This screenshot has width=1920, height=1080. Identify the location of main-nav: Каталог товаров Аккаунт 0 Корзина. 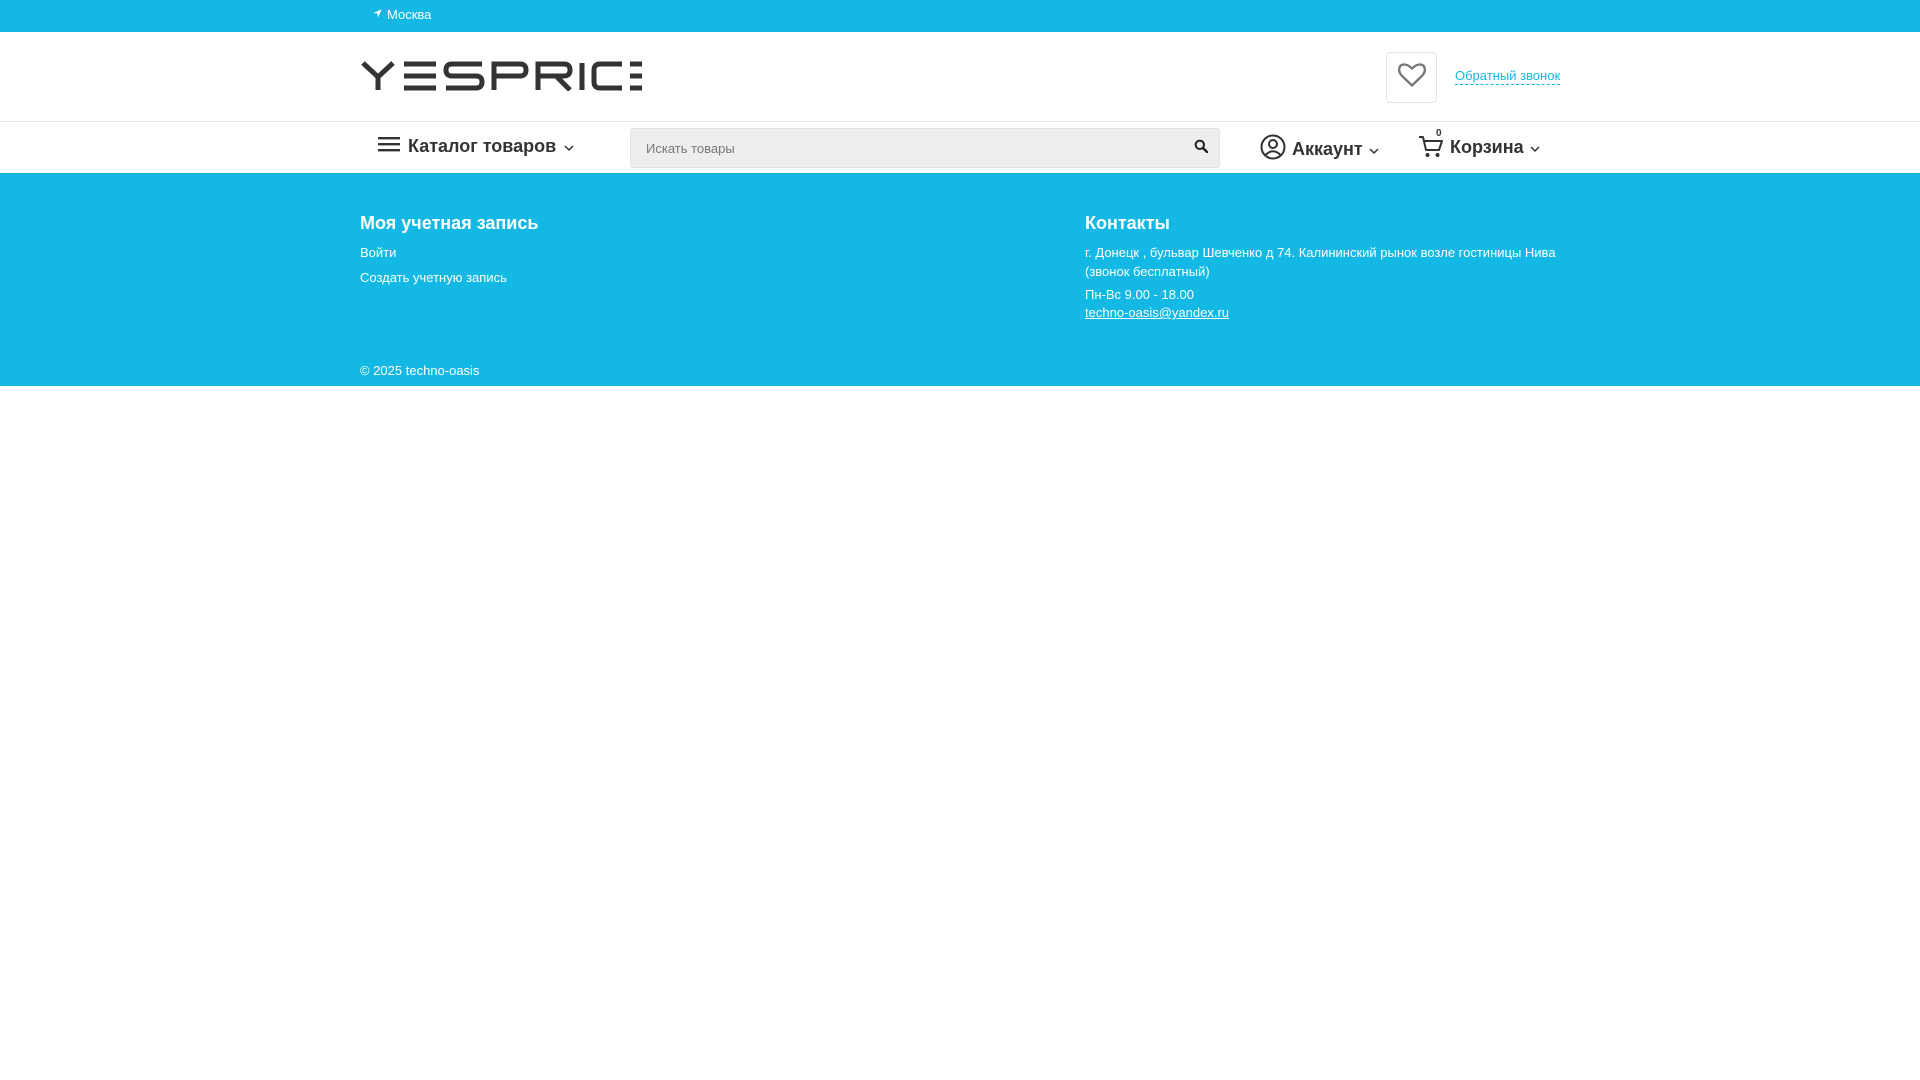
(960, 148).